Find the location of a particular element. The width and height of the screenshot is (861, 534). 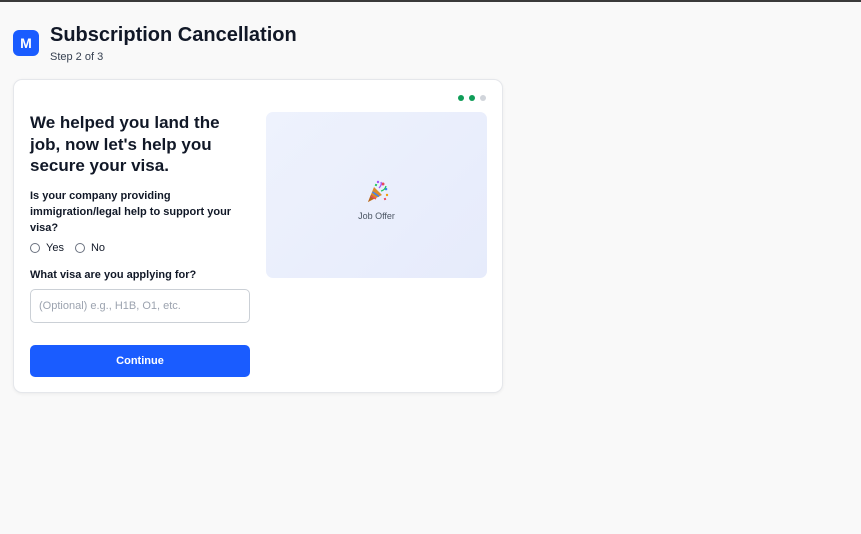

support-radio-group: Yes No is located at coordinates (140, 248).